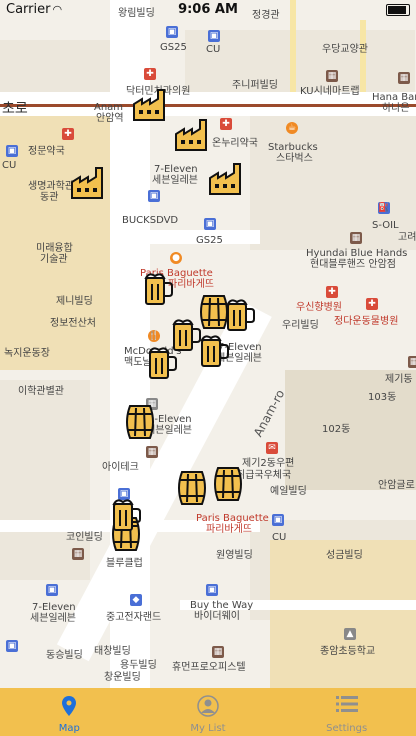  Describe the element at coordinates (294, 158) in the screenshot. I see `map-label: 스타벅스` at that location.